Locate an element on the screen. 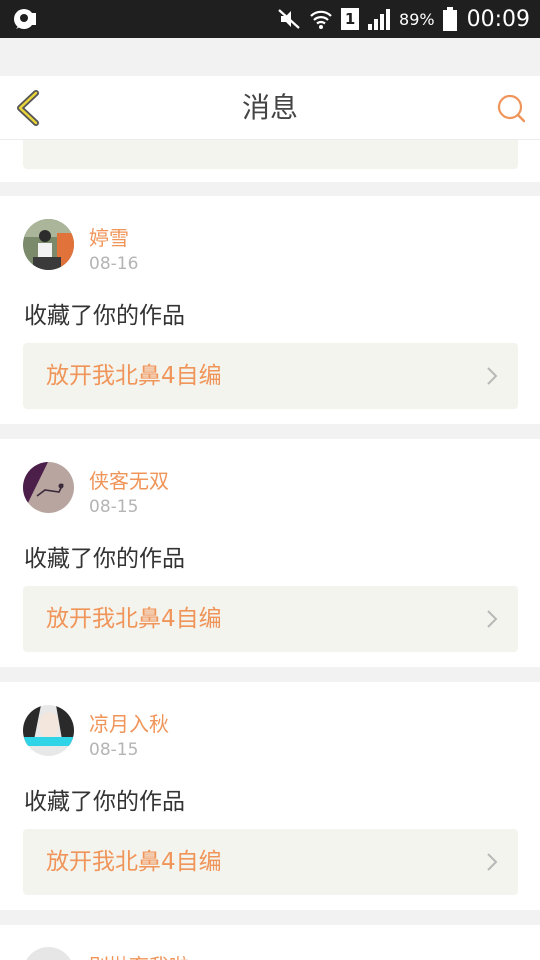 This screenshot has width=540, height=960. sim-number: 1 is located at coordinates (350, 19).